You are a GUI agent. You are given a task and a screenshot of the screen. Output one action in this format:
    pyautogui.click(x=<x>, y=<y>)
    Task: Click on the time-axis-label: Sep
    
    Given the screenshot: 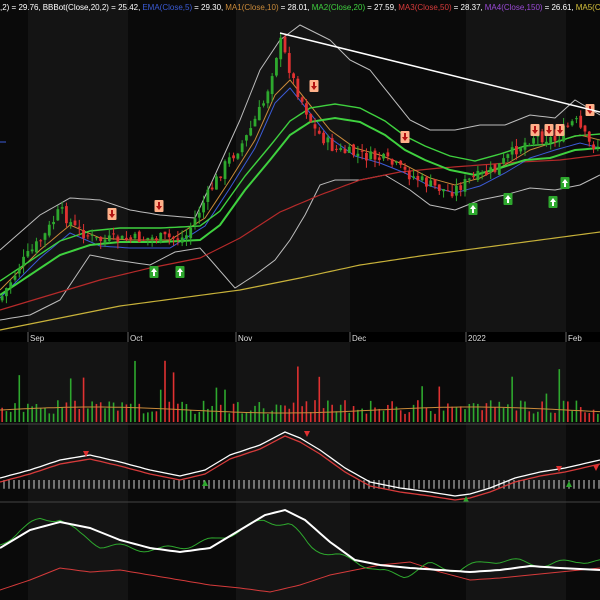 What is the action you would take?
    pyautogui.click(x=37, y=338)
    